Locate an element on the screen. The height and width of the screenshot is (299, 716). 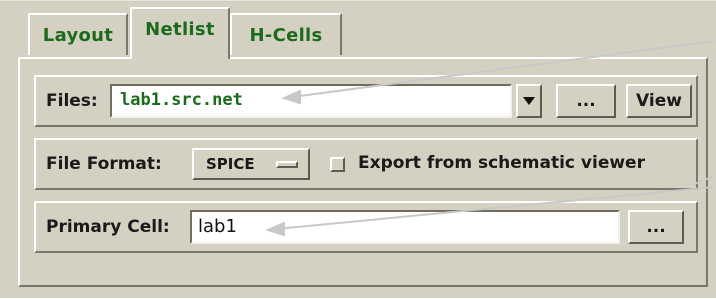
tab-h-cells: H-Cells is located at coordinates (286, 34).